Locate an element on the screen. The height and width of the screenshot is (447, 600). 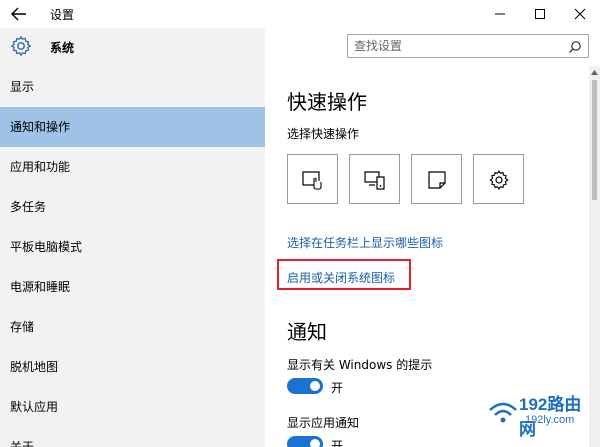
nav-item-power-sleep: 电源和睡眠 is located at coordinates (132, 287).